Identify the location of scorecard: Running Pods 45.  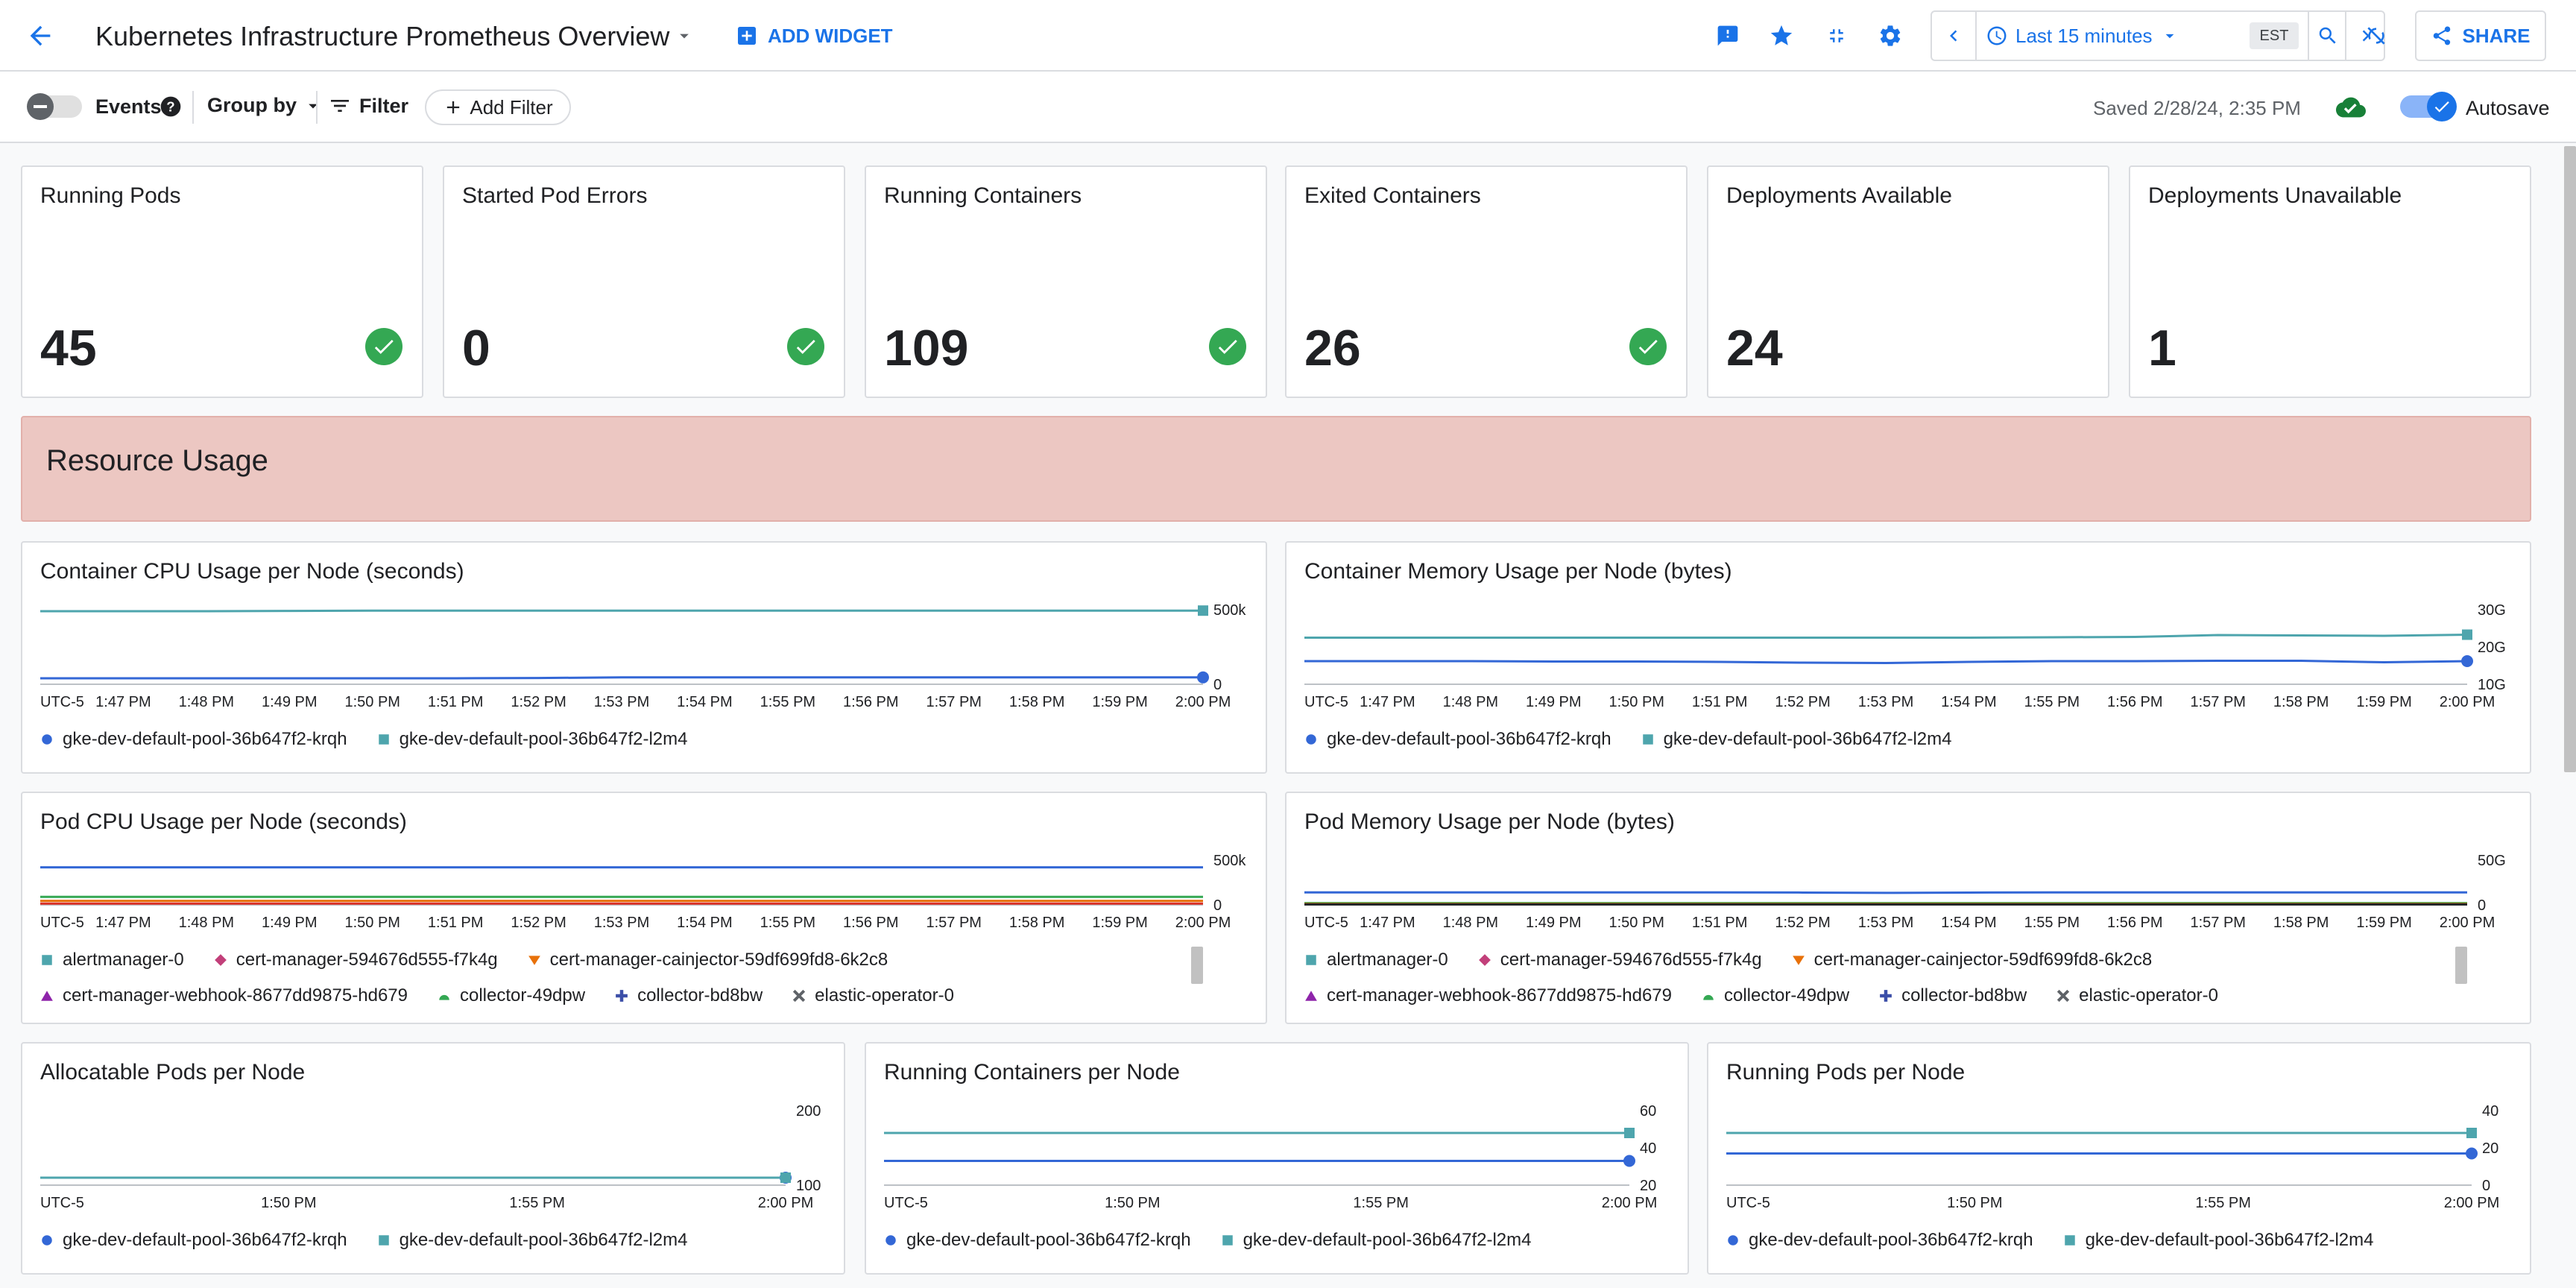
(222, 282).